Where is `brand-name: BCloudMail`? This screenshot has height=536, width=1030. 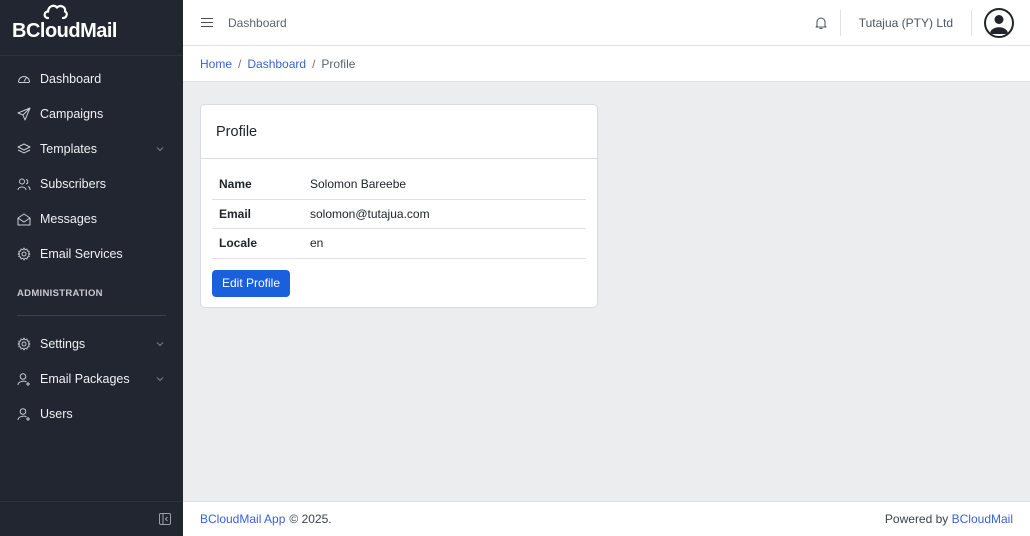 brand-name: BCloudMail is located at coordinates (65, 31).